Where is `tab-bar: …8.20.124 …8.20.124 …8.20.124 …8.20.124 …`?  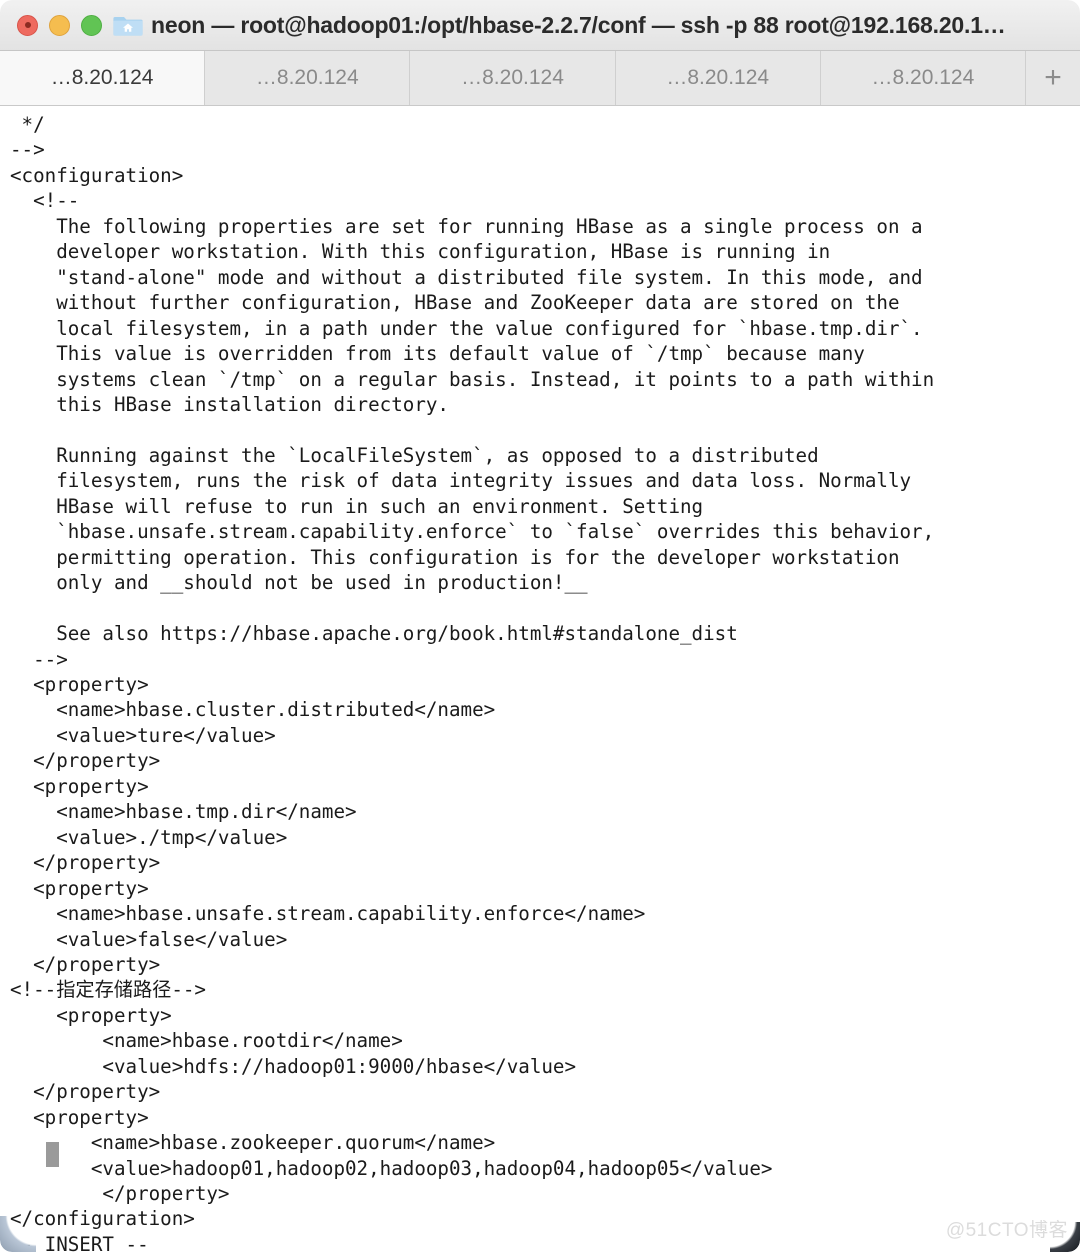
tab-bar: …8.20.124 …8.20.124 …8.20.124 …8.20.124 … is located at coordinates (540, 78).